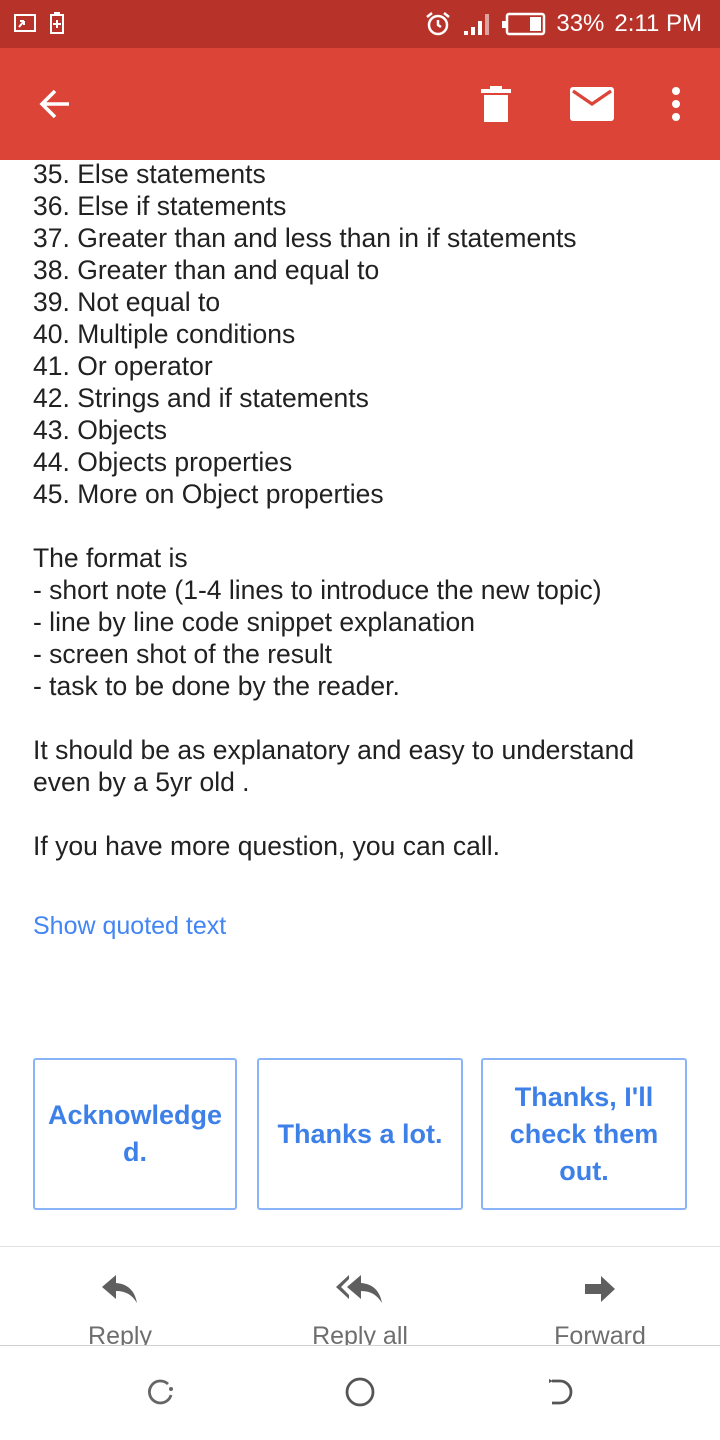 The height and width of the screenshot is (1440, 720). I want to click on home-icon, so click(360, 1392).